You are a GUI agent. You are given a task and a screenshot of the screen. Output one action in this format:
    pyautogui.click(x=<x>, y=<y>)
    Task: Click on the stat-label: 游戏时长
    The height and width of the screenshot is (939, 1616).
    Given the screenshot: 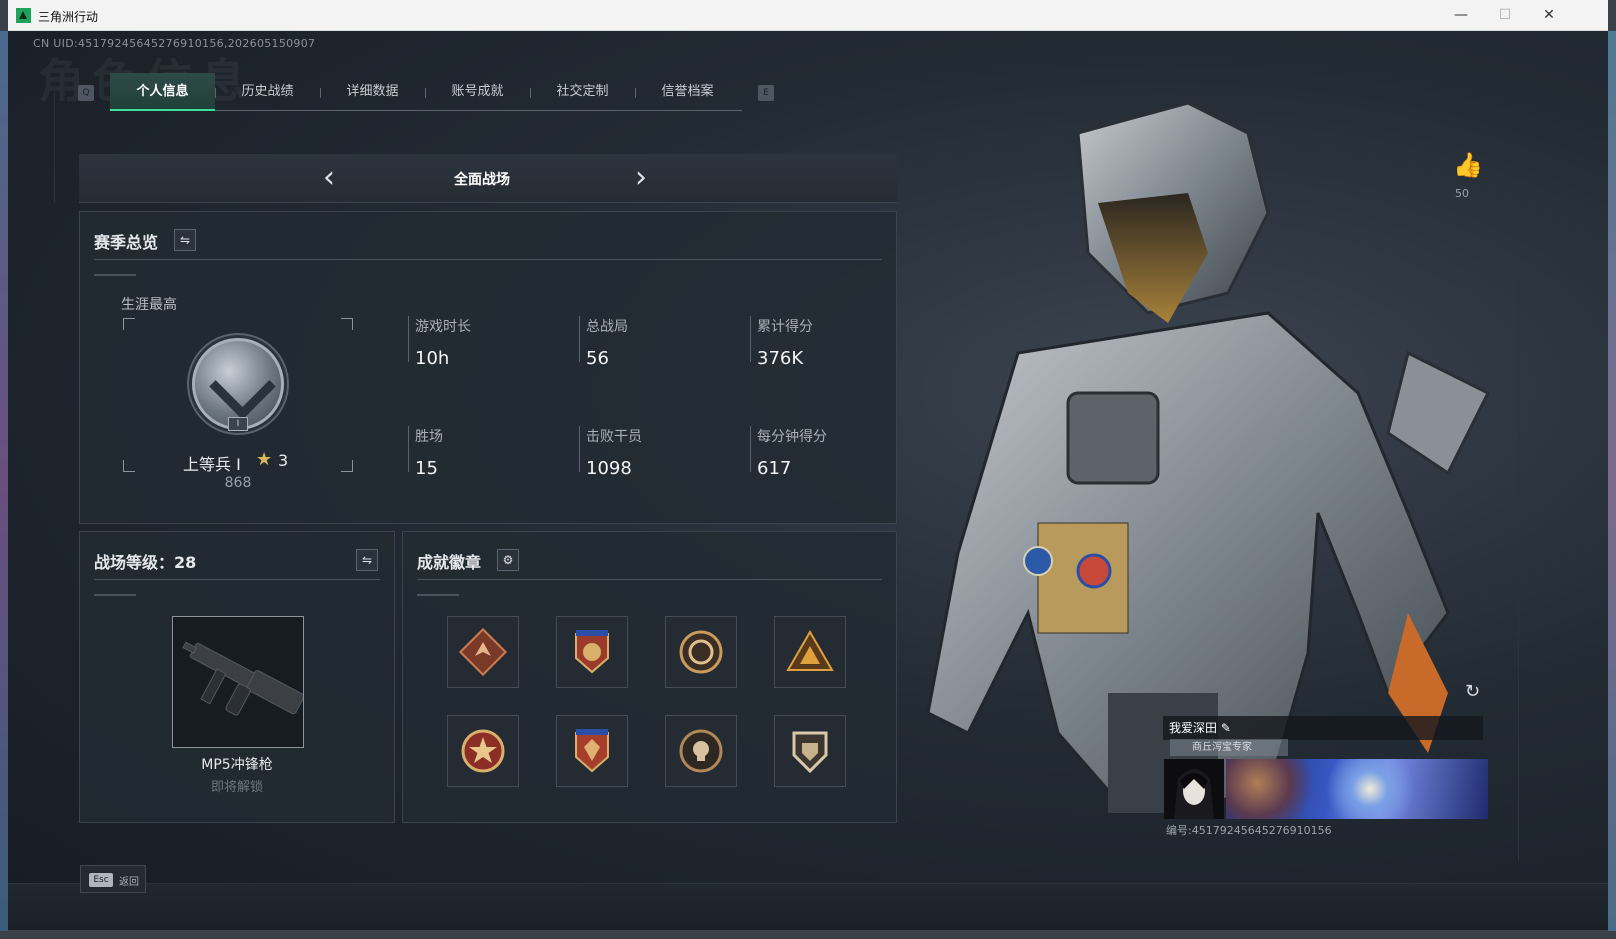 What is the action you would take?
    pyautogui.click(x=443, y=327)
    